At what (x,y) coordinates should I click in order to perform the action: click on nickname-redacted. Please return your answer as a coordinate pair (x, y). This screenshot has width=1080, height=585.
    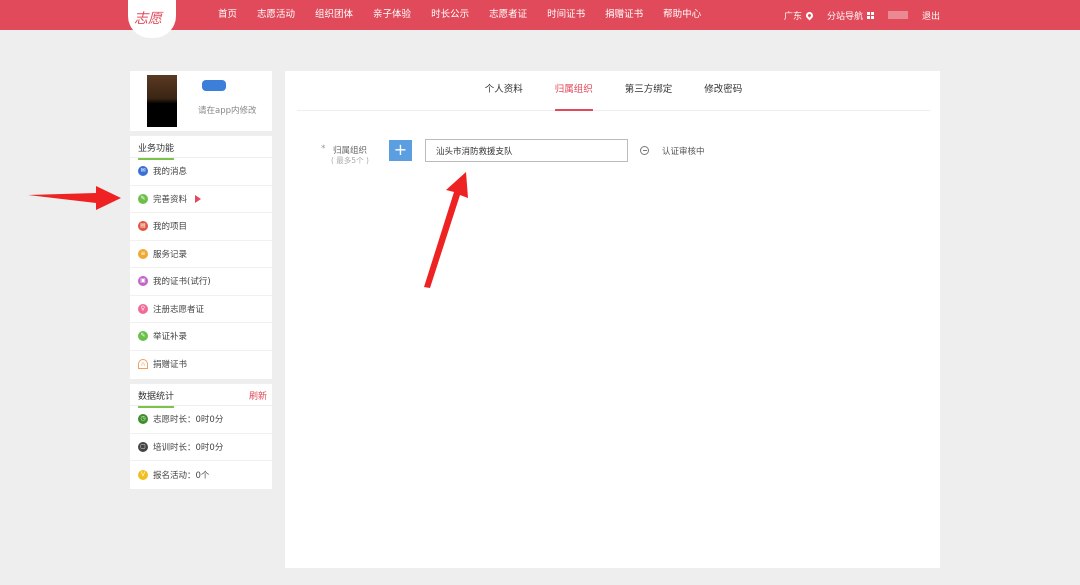
    Looking at the image, I should click on (214, 85).